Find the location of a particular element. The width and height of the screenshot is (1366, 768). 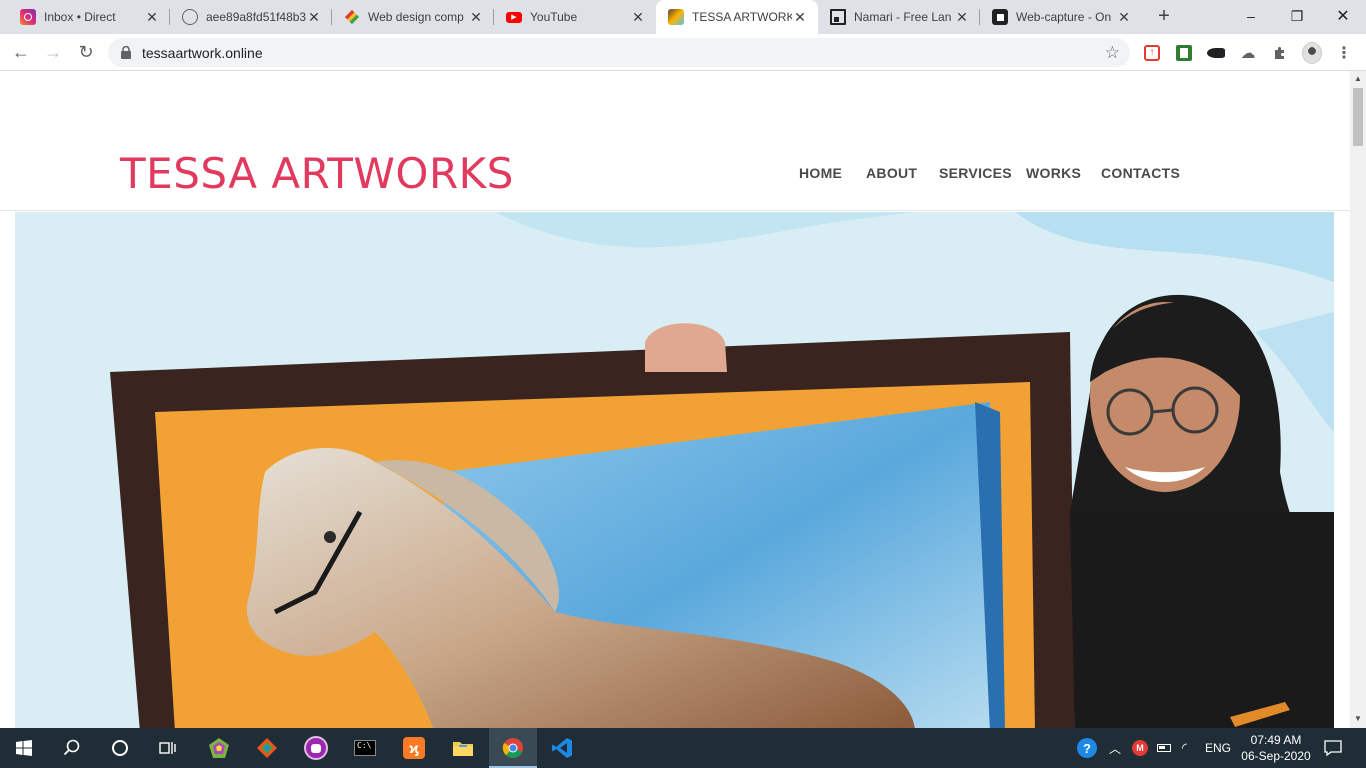

minimize-button: – is located at coordinates (1251, 16).